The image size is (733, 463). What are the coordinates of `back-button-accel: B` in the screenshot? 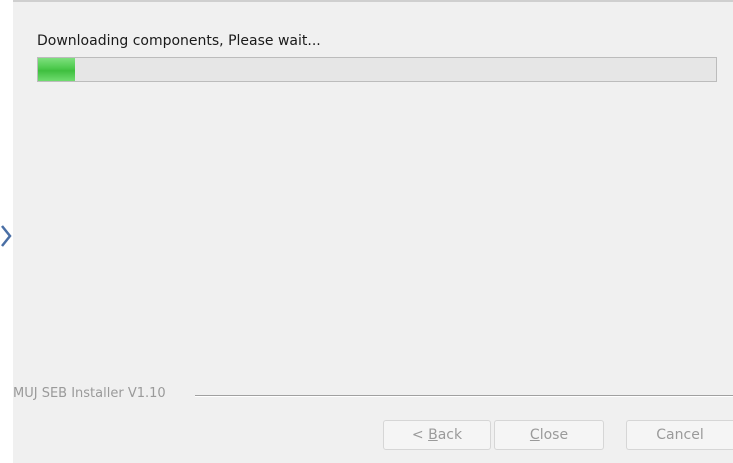 It's located at (433, 435).